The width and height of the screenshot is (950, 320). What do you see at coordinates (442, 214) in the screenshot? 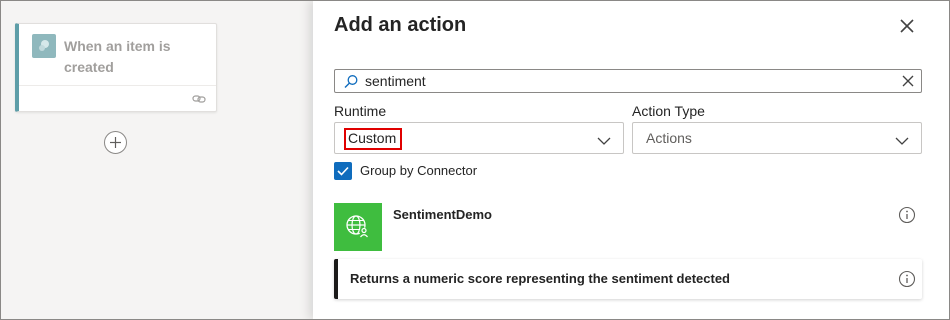
I see `connector-name: SentimentDemo` at bounding box center [442, 214].